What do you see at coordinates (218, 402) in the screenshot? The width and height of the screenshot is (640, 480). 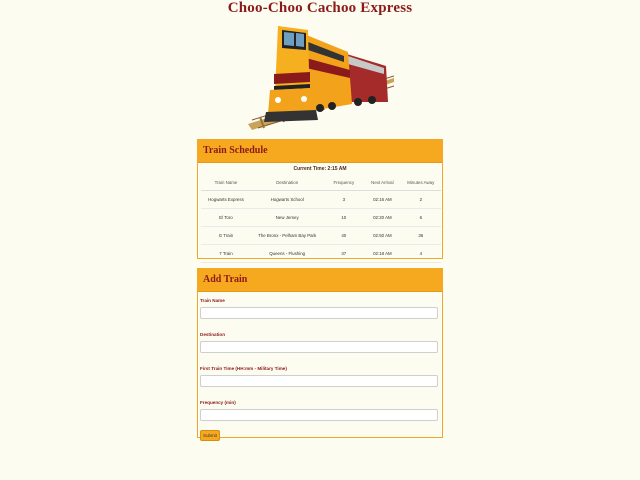 I see `frequency-label: Frequency (min)` at bounding box center [218, 402].